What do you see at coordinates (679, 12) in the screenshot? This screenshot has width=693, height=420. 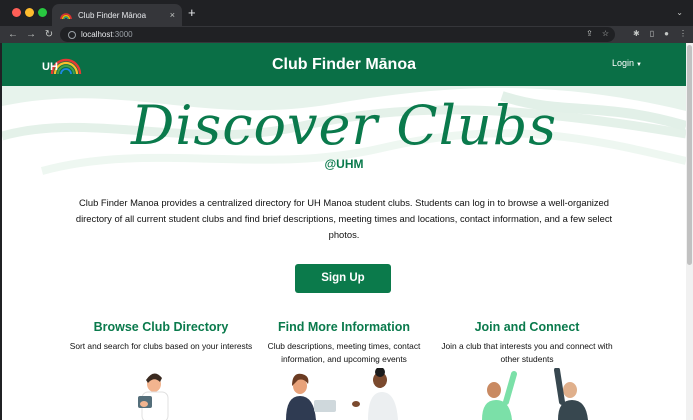 I see `tab-search-icon: ⌄` at bounding box center [679, 12].